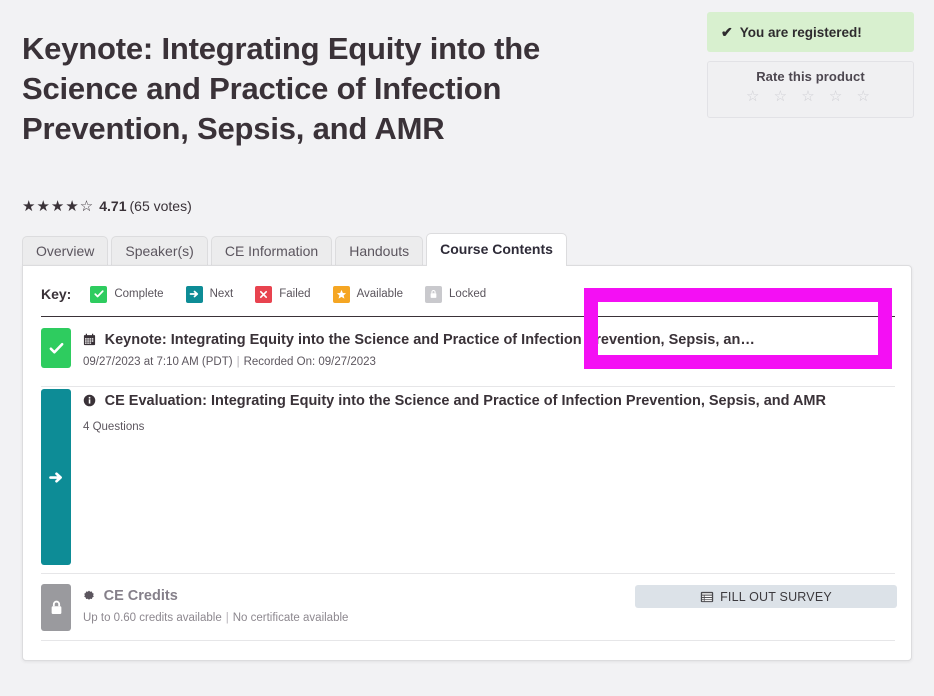 Image resolution: width=934 pixels, height=696 pixels. I want to click on status-badge-complete, so click(56, 348).